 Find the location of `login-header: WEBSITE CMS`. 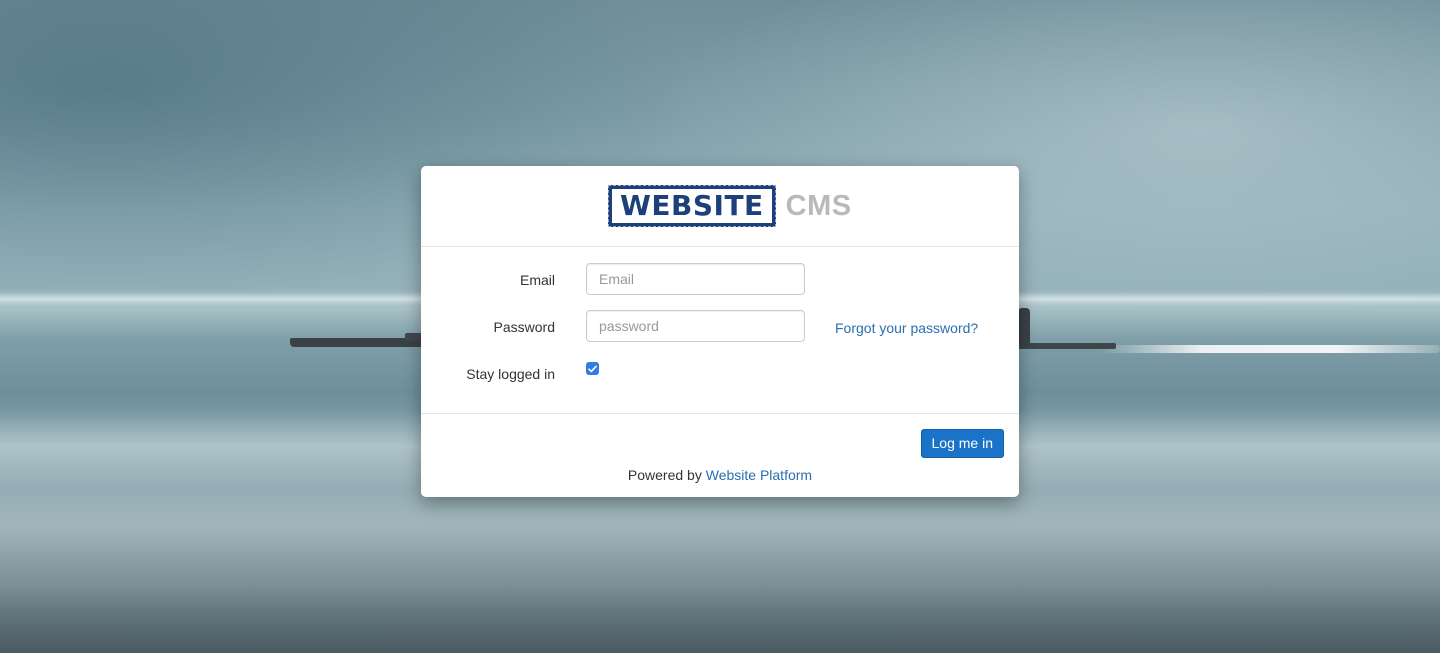

login-header: WEBSITE CMS is located at coordinates (720, 206).